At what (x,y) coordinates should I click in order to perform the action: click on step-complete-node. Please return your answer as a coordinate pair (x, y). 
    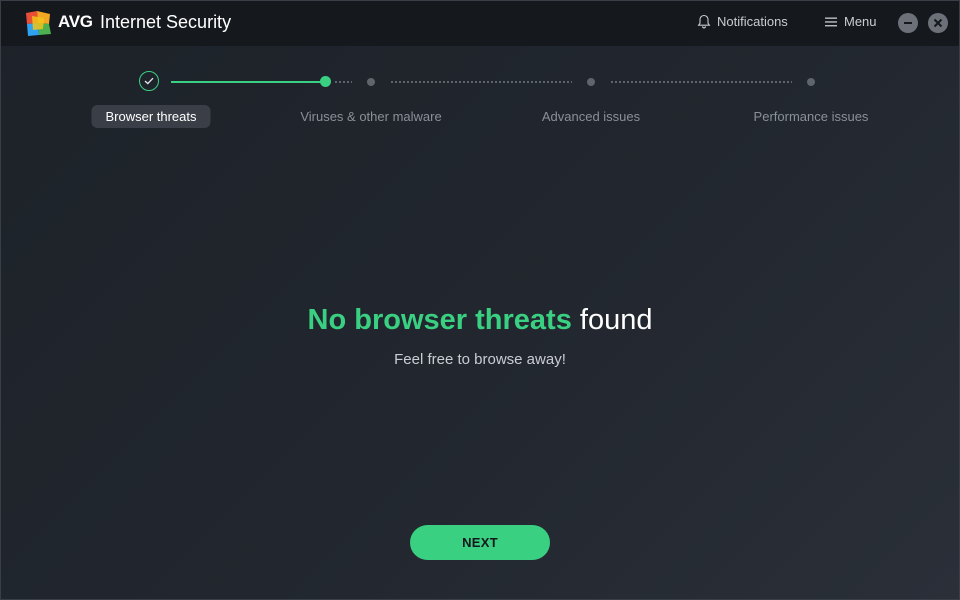
    Looking at the image, I should click on (149, 81).